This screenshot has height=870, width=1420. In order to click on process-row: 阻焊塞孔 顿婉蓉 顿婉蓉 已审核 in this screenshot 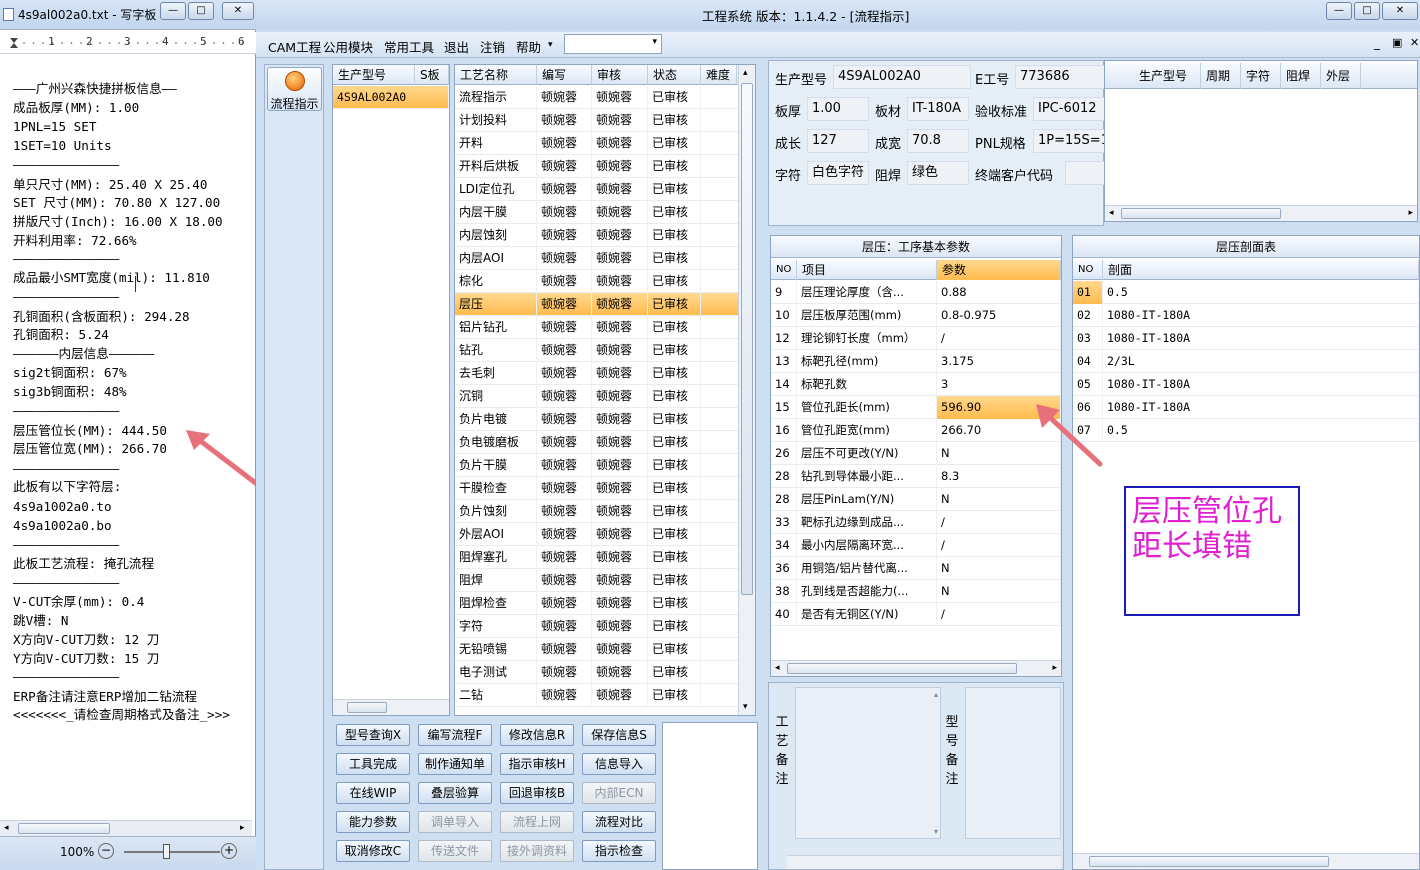, I will do `click(605, 557)`.